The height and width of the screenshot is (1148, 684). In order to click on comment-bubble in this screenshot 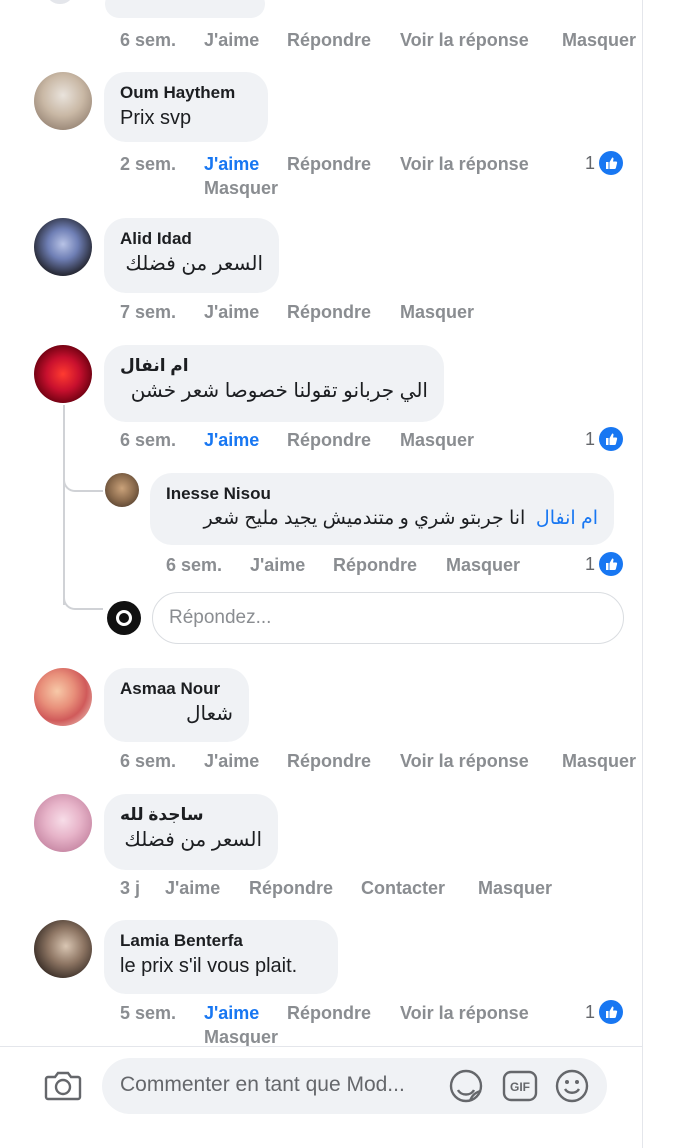, I will do `click(185, 9)`.